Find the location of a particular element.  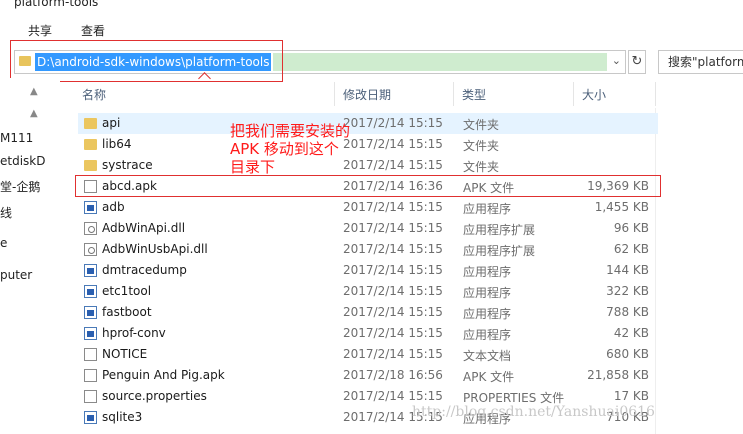

file-name: adb is located at coordinates (113, 207).